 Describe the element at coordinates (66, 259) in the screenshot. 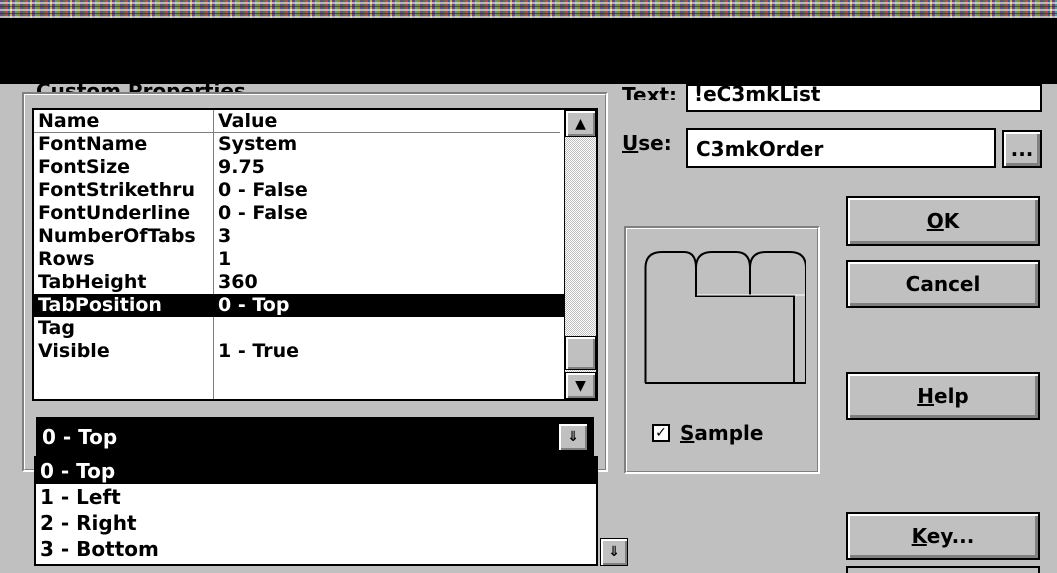

I see `property-name-cell: Rows` at that location.